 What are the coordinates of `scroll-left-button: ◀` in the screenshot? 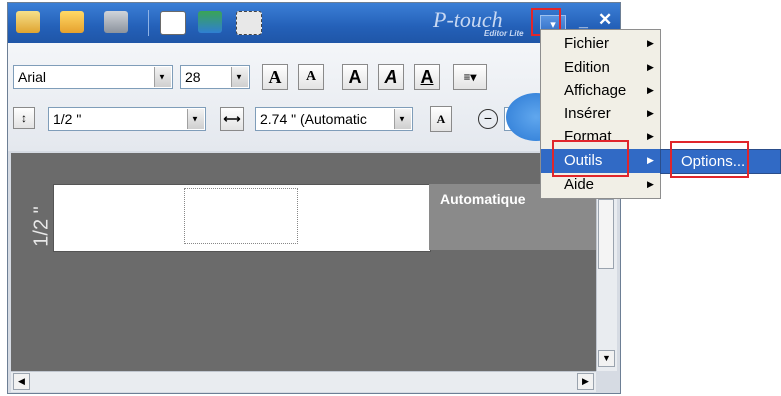 It's located at (21, 381).